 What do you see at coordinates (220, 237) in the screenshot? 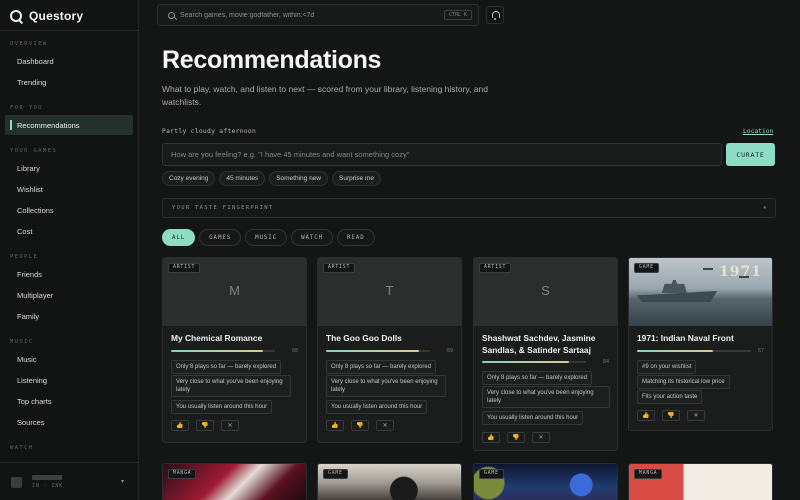
I see `filter-games: GAMES` at bounding box center [220, 237].